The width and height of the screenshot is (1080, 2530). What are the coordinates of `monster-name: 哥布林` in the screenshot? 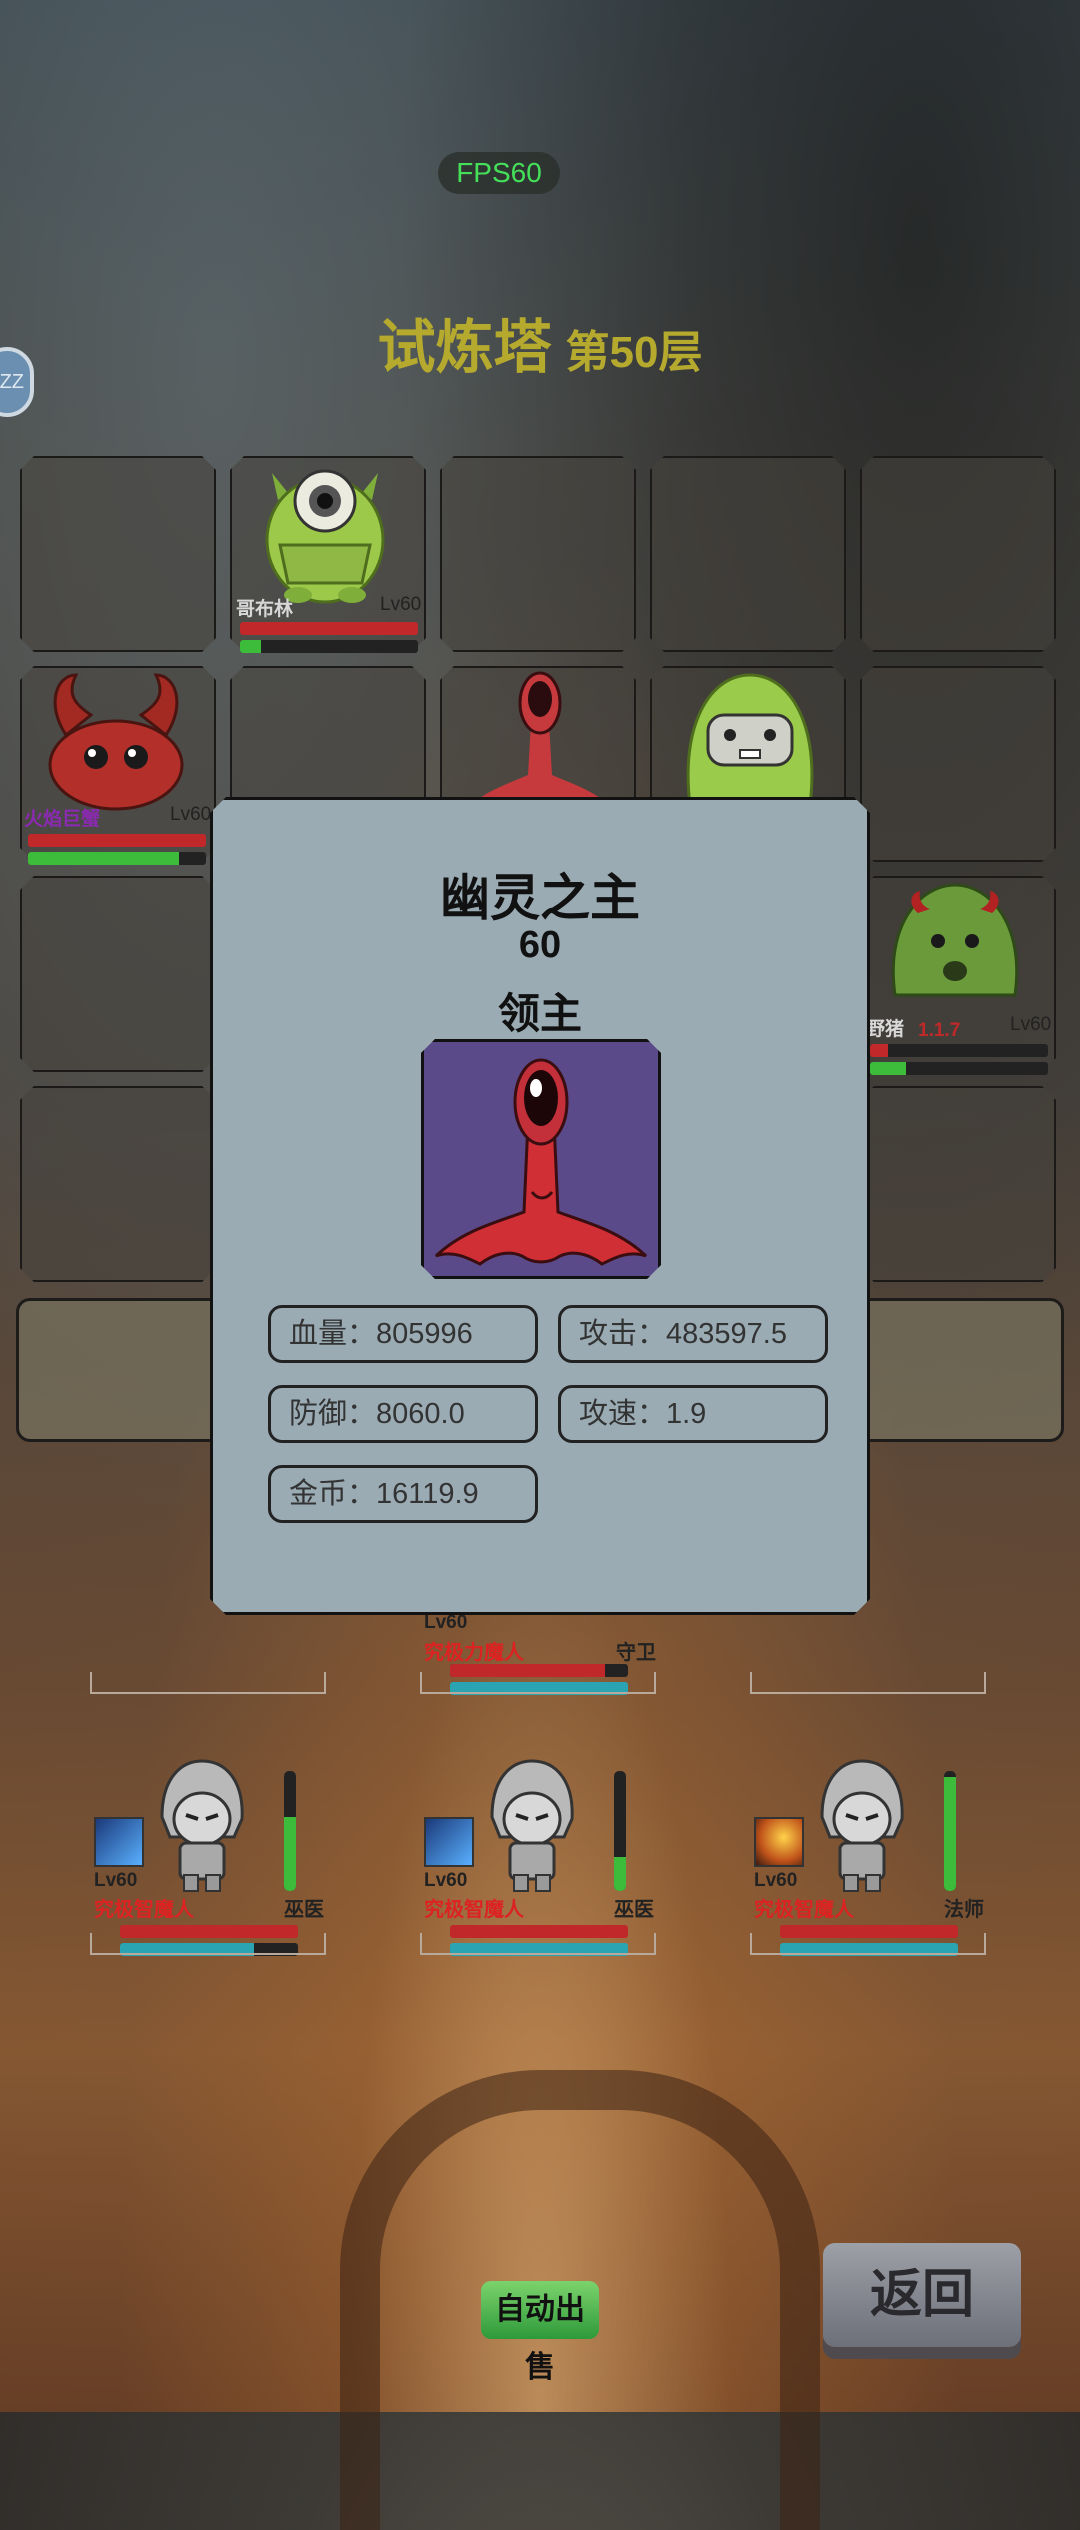 It's located at (265, 609).